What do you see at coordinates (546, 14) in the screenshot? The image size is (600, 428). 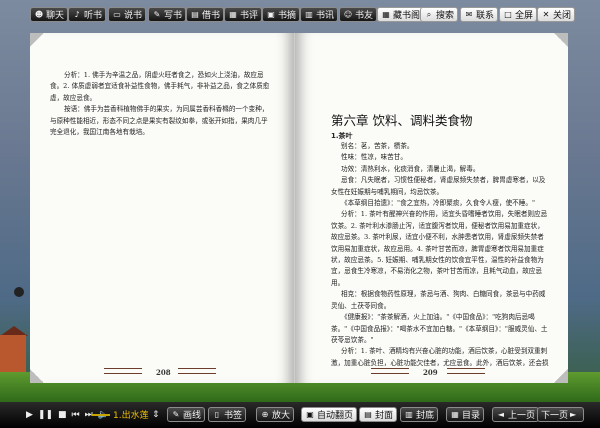 I see `close-icon: ✕` at bounding box center [546, 14].